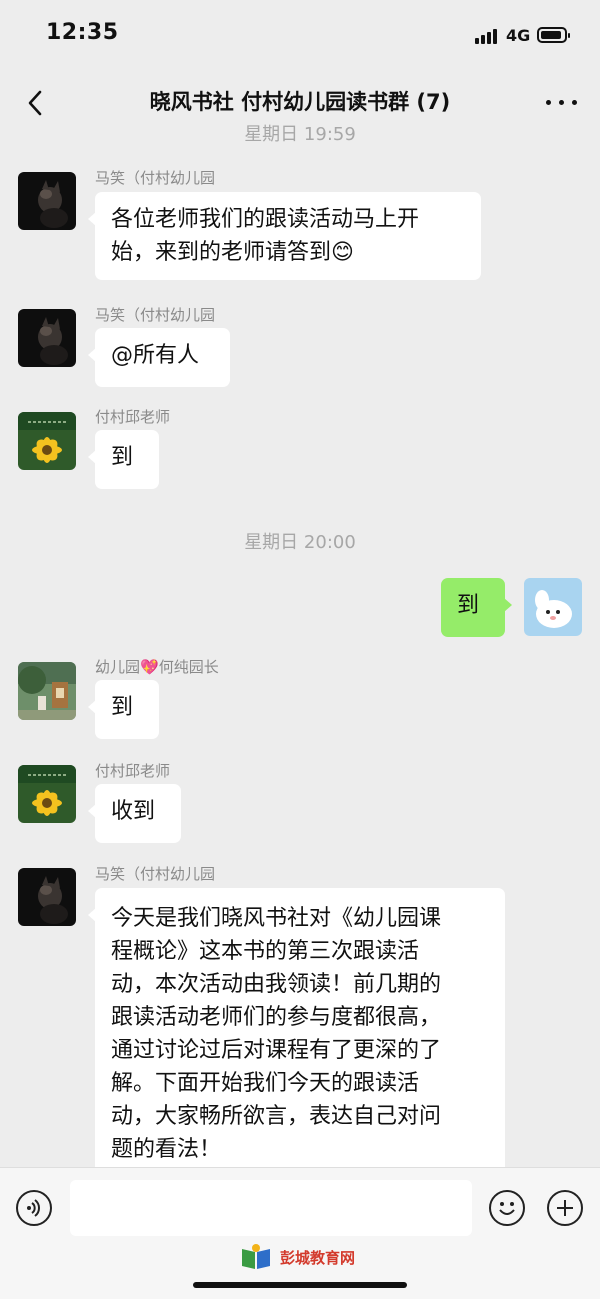 The height and width of the screenshot is (1299, 600). I want to click on timestamp: 星期日 20:00, so click(300, 542).